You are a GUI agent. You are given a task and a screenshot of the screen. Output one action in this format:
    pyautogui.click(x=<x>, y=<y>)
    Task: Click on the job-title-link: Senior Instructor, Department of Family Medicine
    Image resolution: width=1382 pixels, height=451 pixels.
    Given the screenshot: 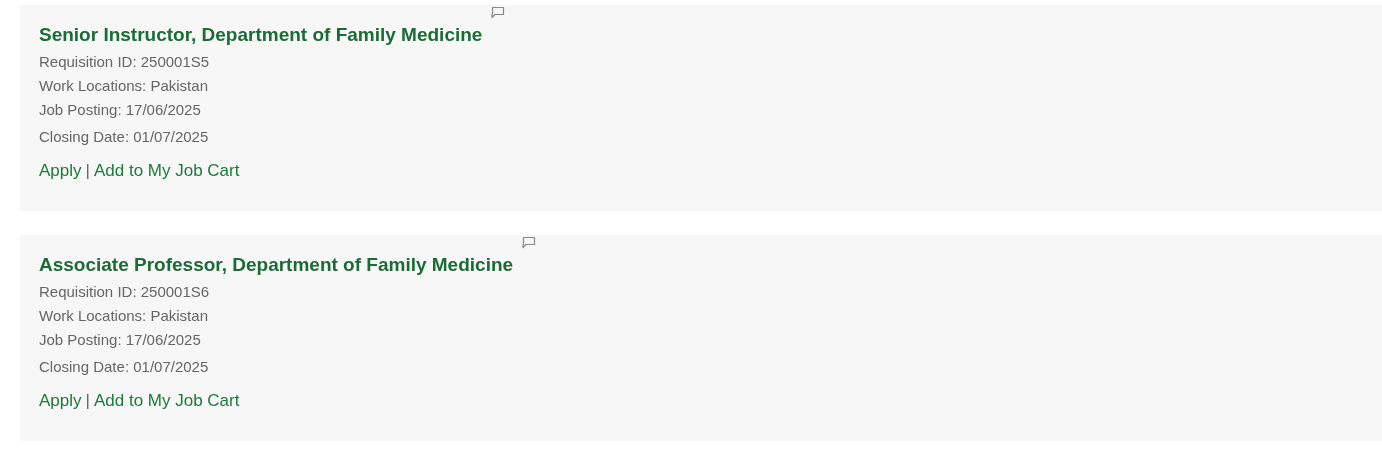 What is the action you would take?
    pyautogui.click(x=261, y=35)
    